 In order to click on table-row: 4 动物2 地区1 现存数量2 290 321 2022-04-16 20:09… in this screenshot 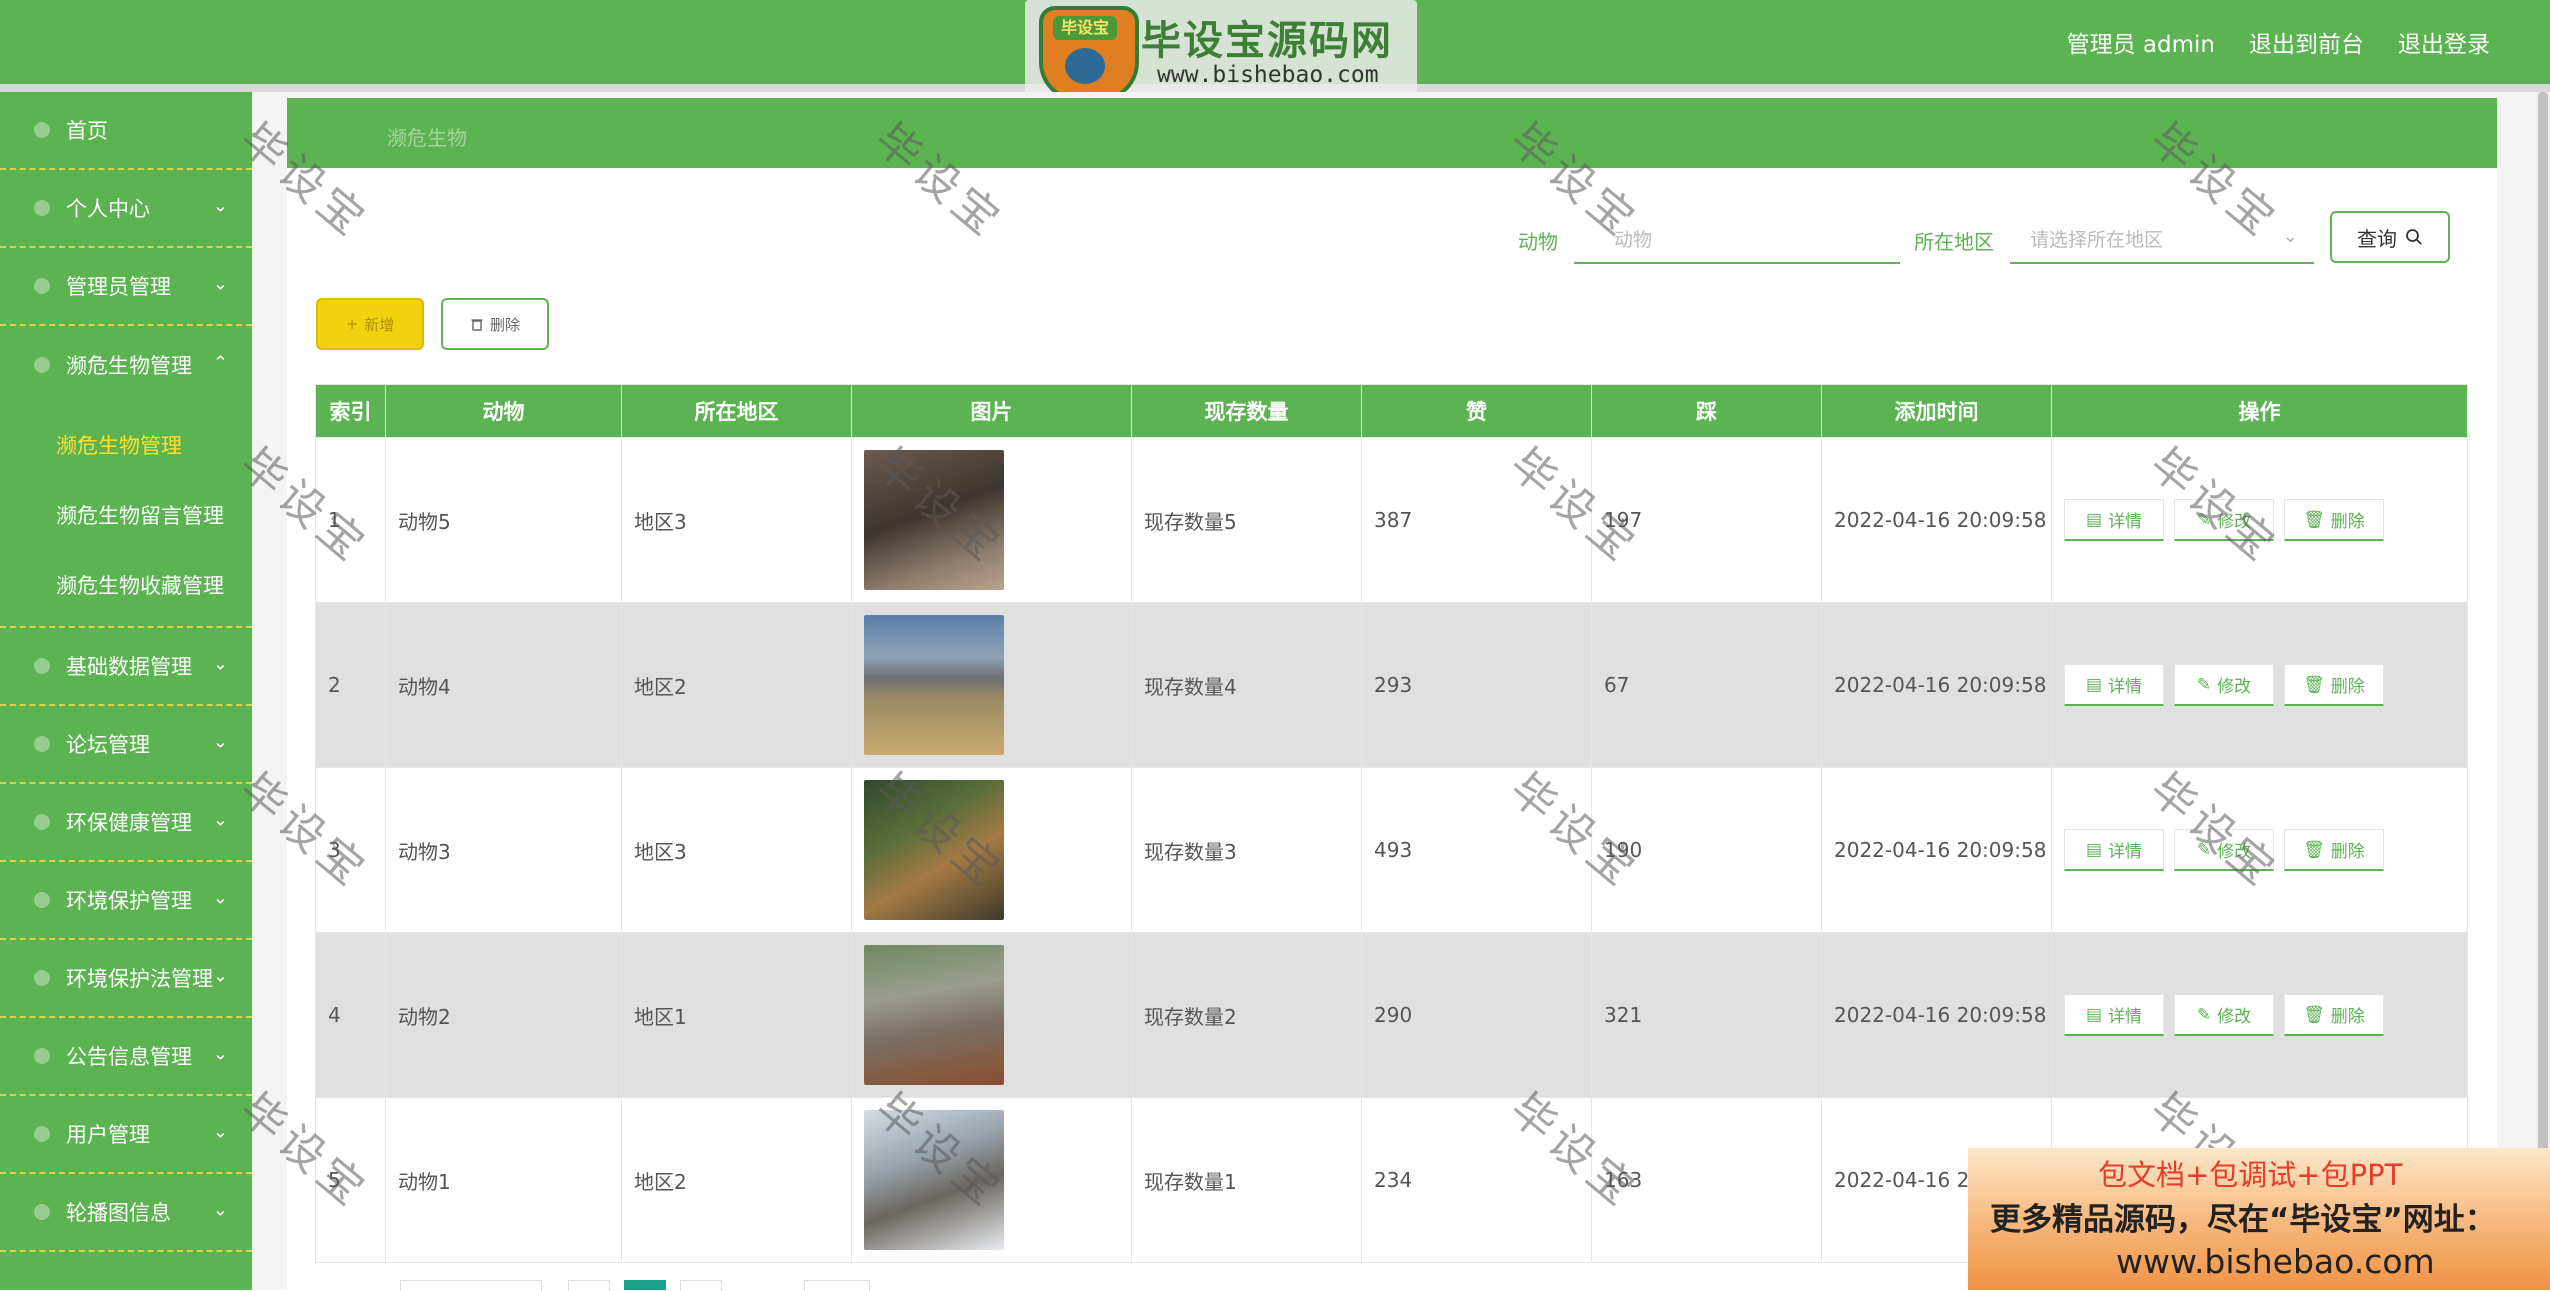, I will do `click(1391, 1015)`.